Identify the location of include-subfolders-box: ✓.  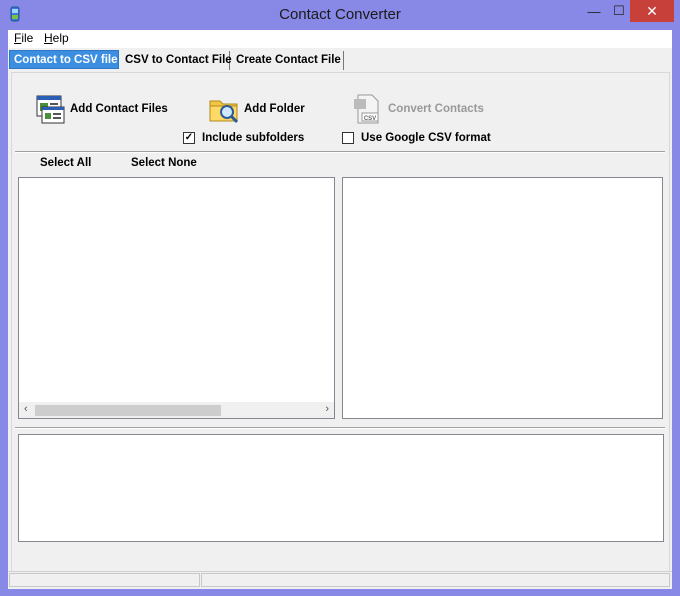
(189, 138).